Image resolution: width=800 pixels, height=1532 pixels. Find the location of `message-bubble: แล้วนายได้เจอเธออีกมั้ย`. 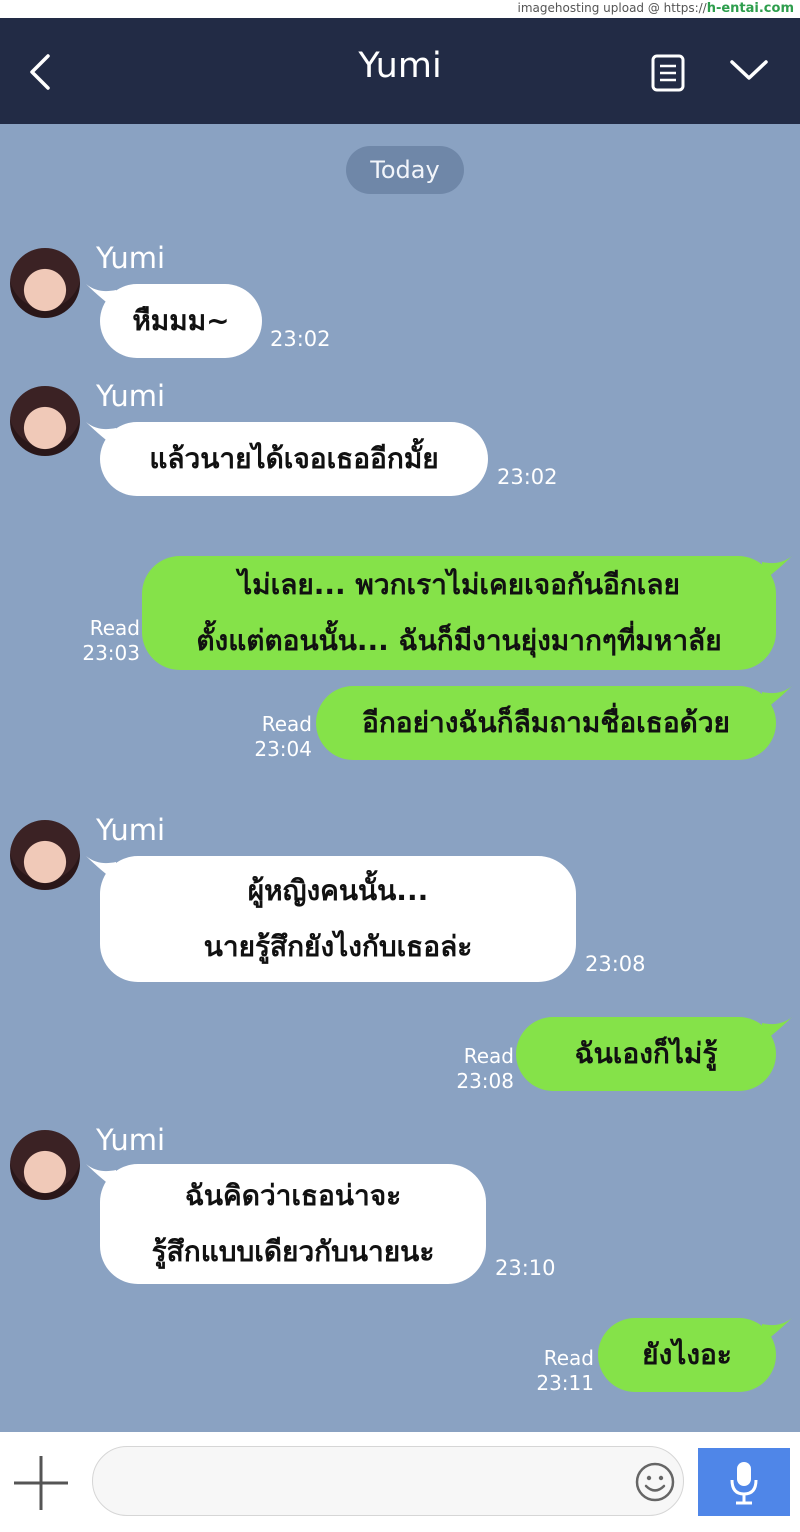

message-bubble: แล้วนายได้เจอเธออีกมั้ย is located at coordinates (294, 459).